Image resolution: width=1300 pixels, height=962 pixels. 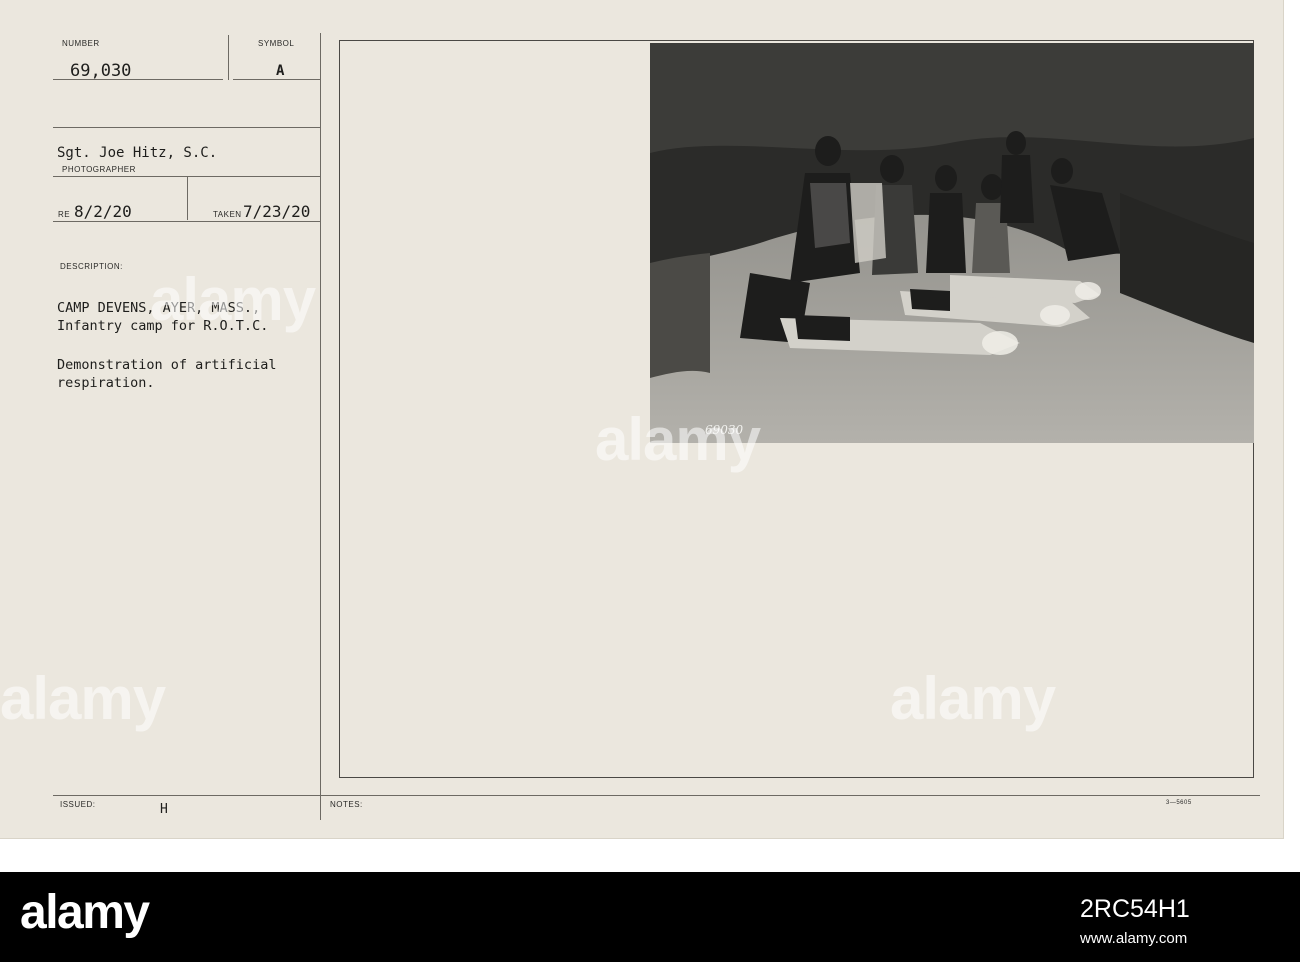 What do you see at coordinates (228, 57) in the screenshot?
I see `number-symbol-divider` at bounding box center [228, 57].